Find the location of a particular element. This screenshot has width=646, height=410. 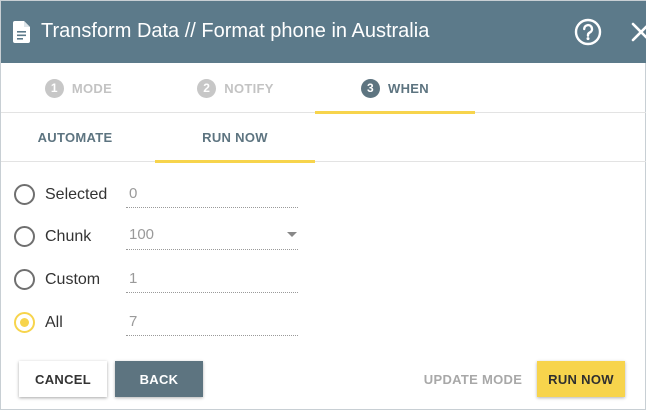

custom-radio is located at coordinates (24, 279).